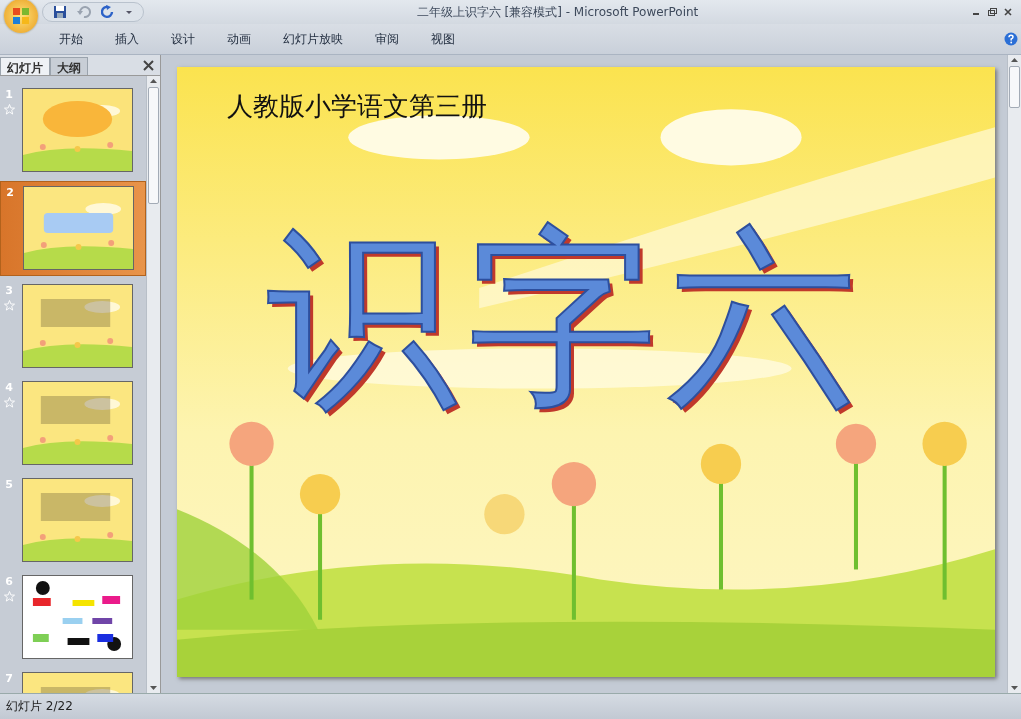 The height and width of the screenshot is (719, 1021). What do you see at coordinates (127, 39) in the screenshot?
I see `ribbon-tab: 插入` at bounding box center [127, 39].